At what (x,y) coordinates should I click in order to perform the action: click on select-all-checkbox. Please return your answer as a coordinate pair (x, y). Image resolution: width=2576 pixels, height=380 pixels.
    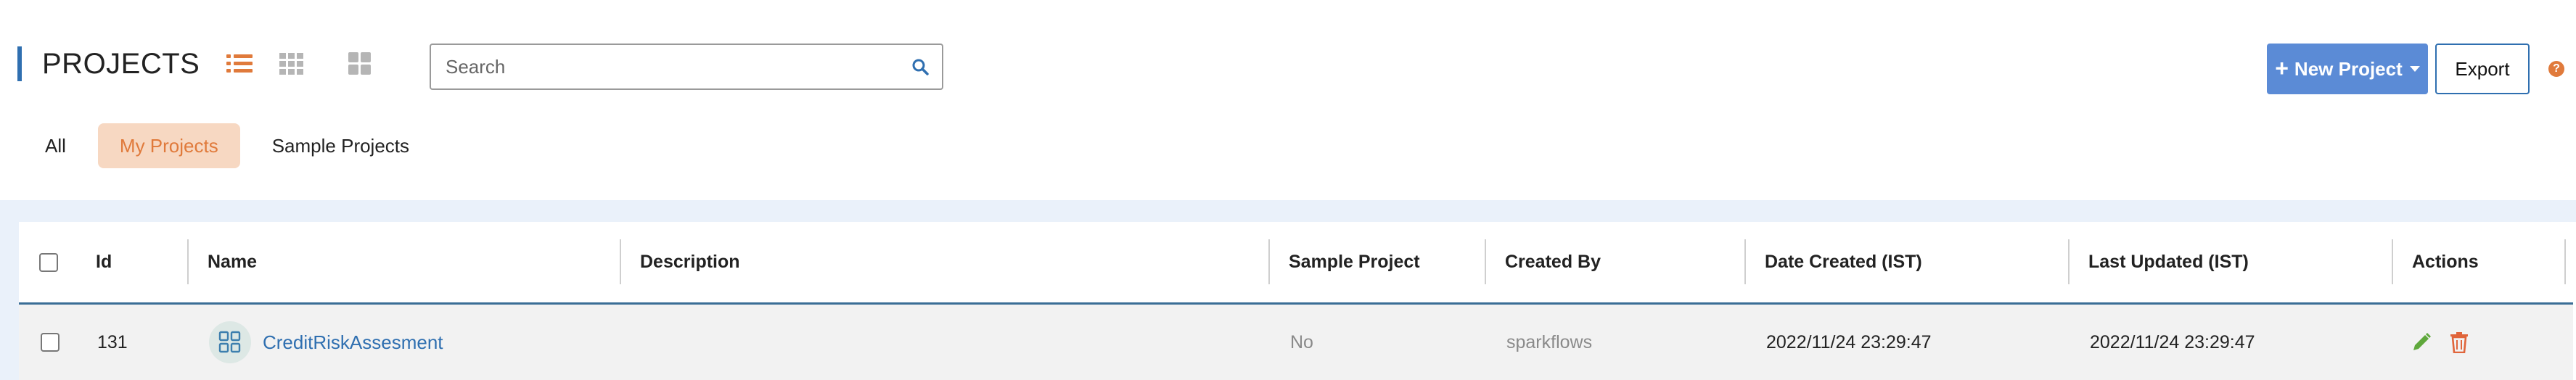
    Looking at the image, I should click on (48, 262).